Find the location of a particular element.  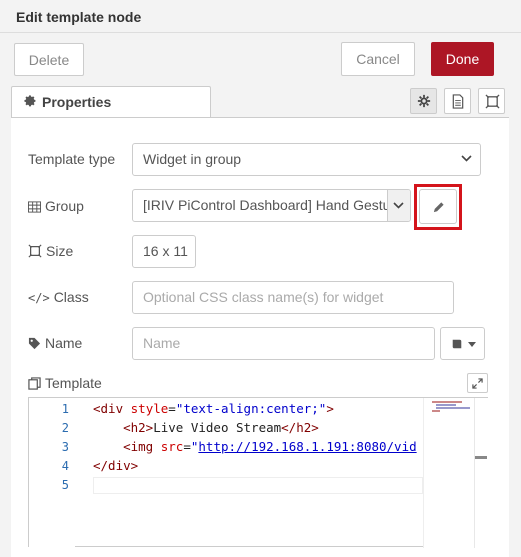

dialog-header: Edit template node is located at coordinates (260, 16).